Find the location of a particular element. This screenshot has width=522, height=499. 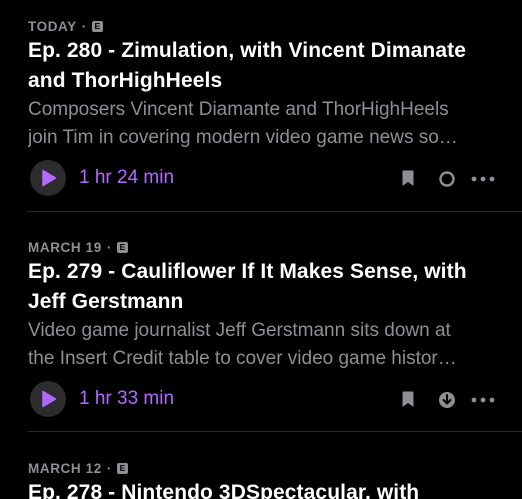

episode-date: MARCH 19 is located at coordinates (65, 247).